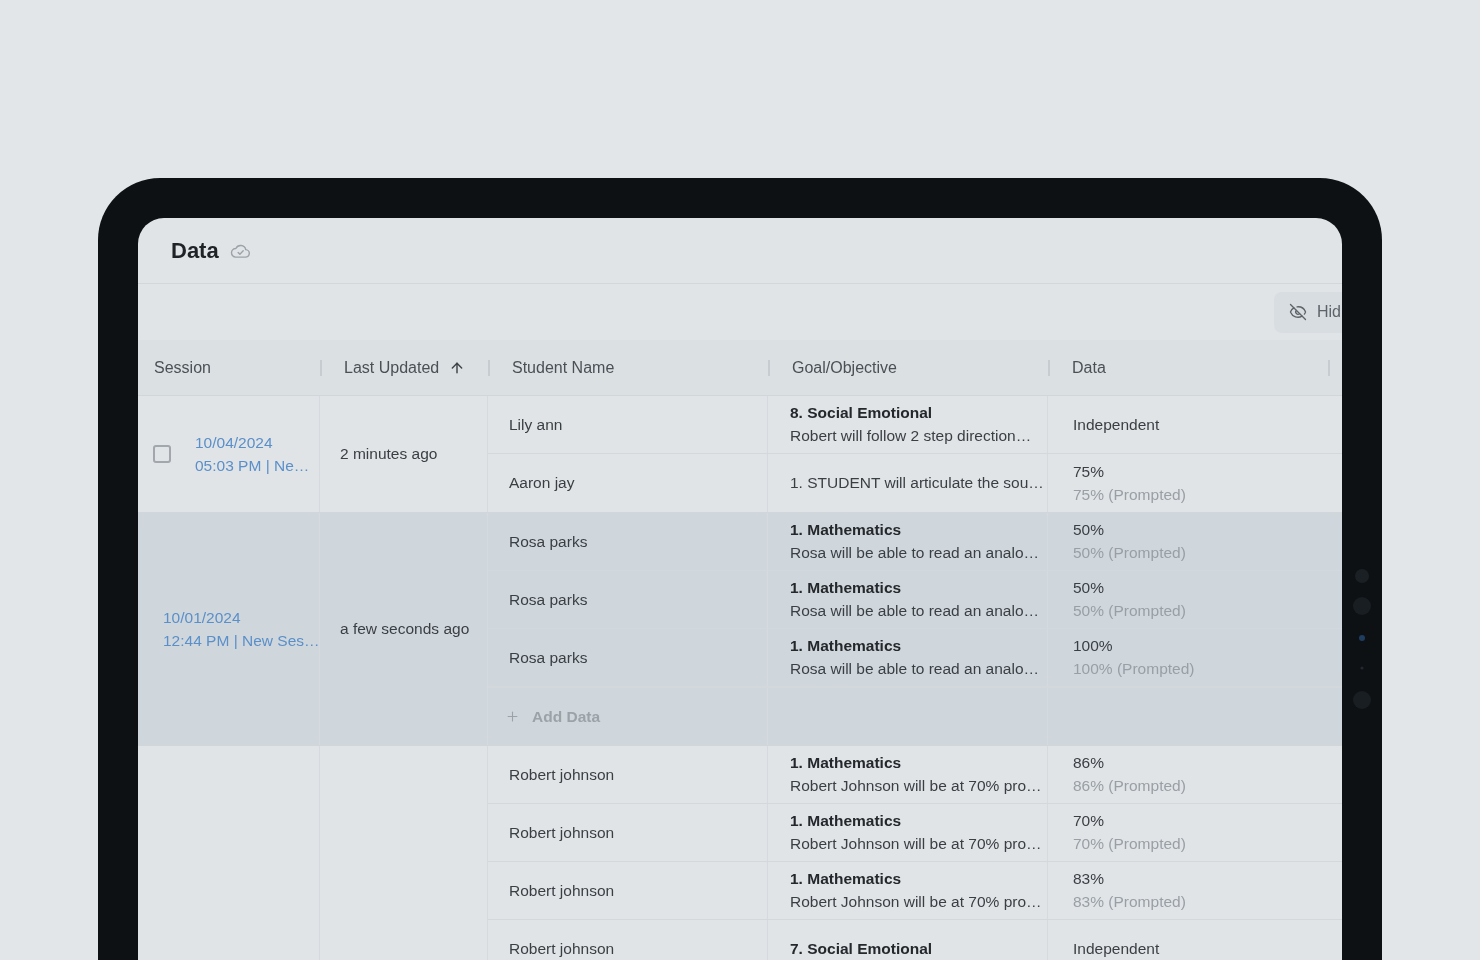 The image size is (1480, 960). Describe the element at coordinates (1134, 669) in the screenshot. I see `data-detail: 100% (Prompted)` at that location.